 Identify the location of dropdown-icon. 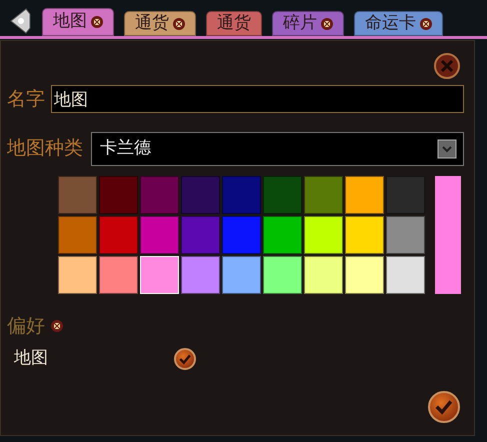
(447, 148).